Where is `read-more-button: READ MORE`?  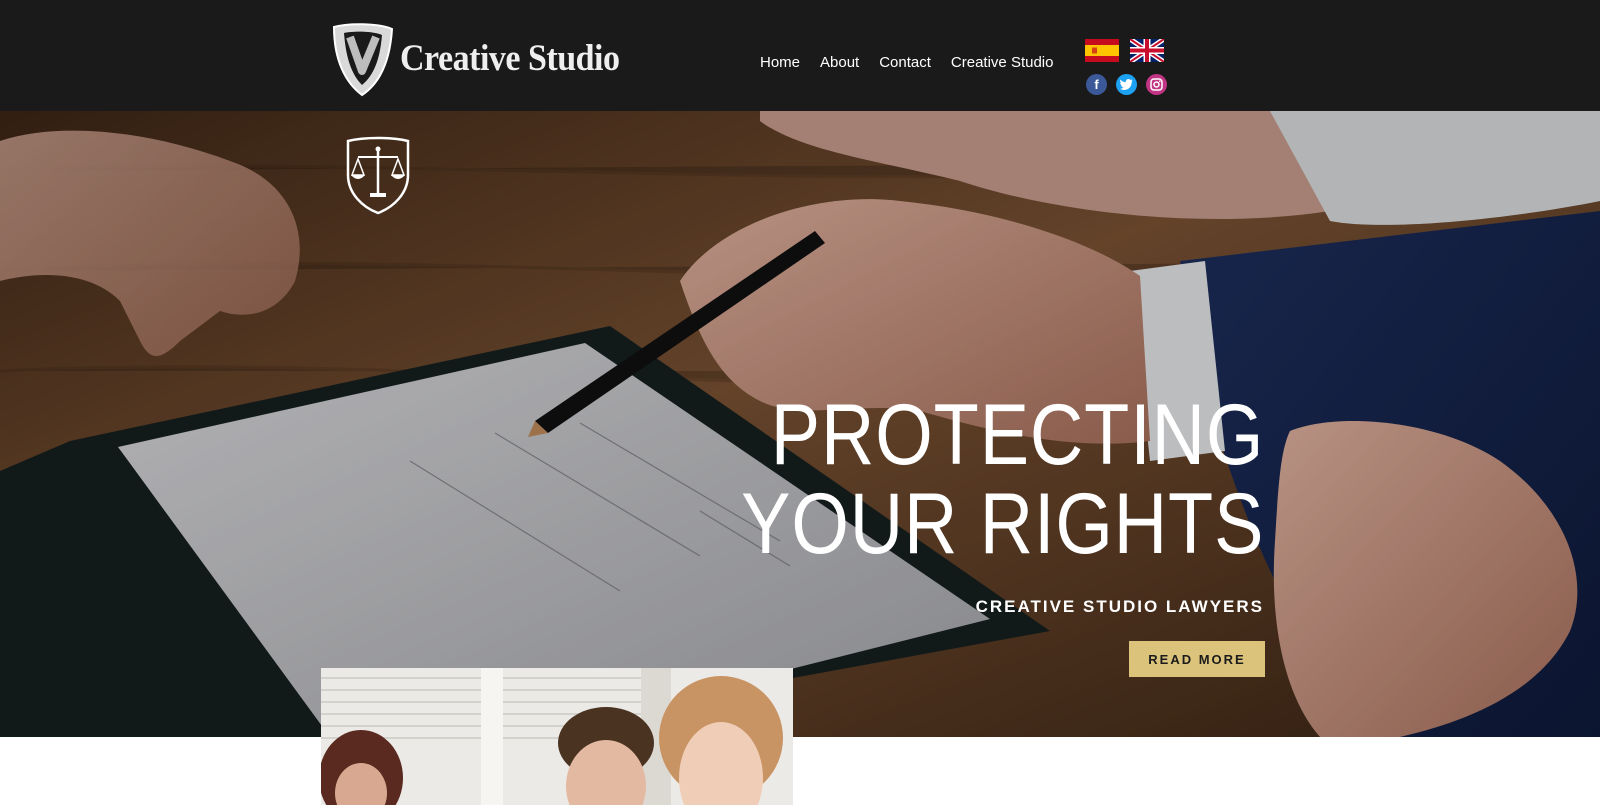
read-more-button: READ MORE is located at coordinates (1197, 659).